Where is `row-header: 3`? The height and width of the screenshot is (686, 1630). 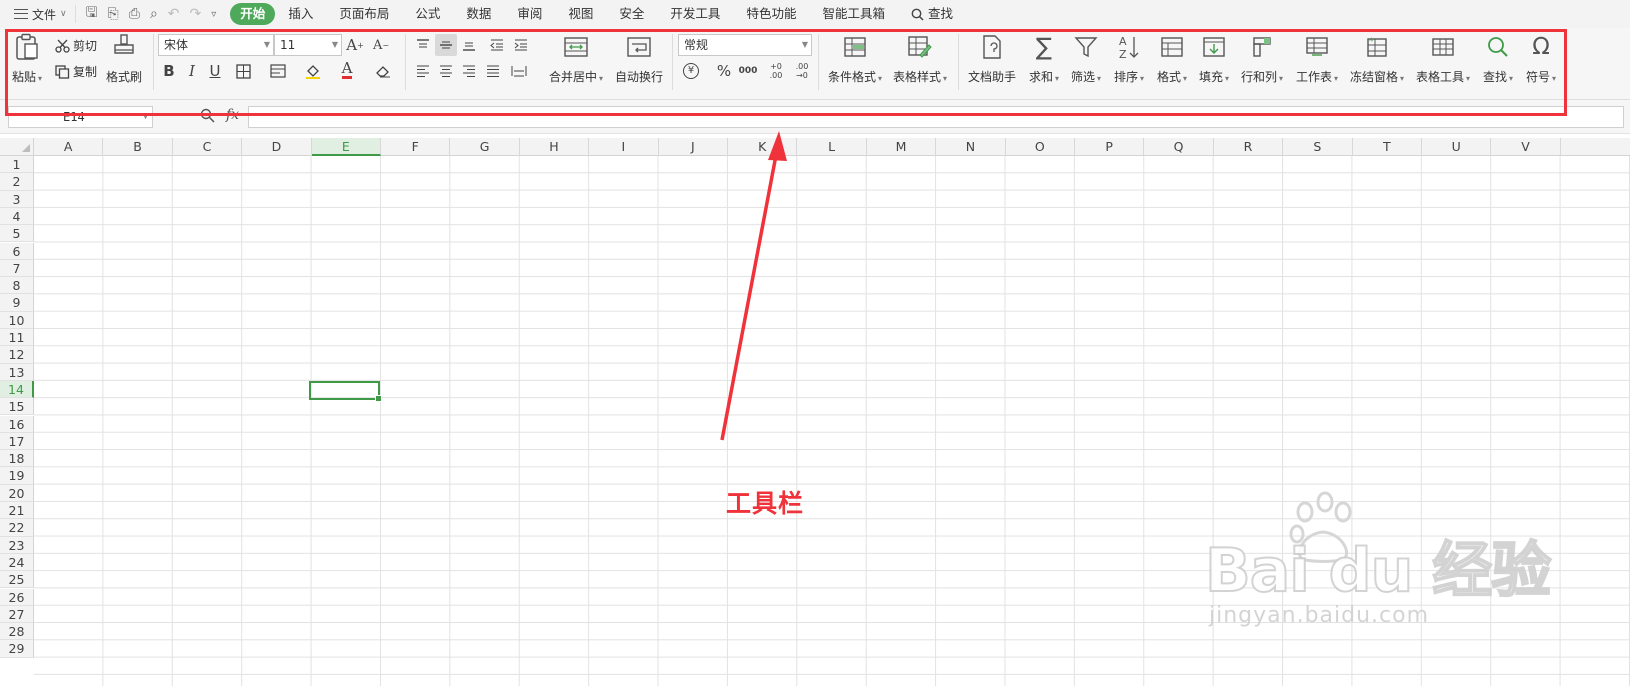 row-header: 3 is located at coordinates (17, 199).